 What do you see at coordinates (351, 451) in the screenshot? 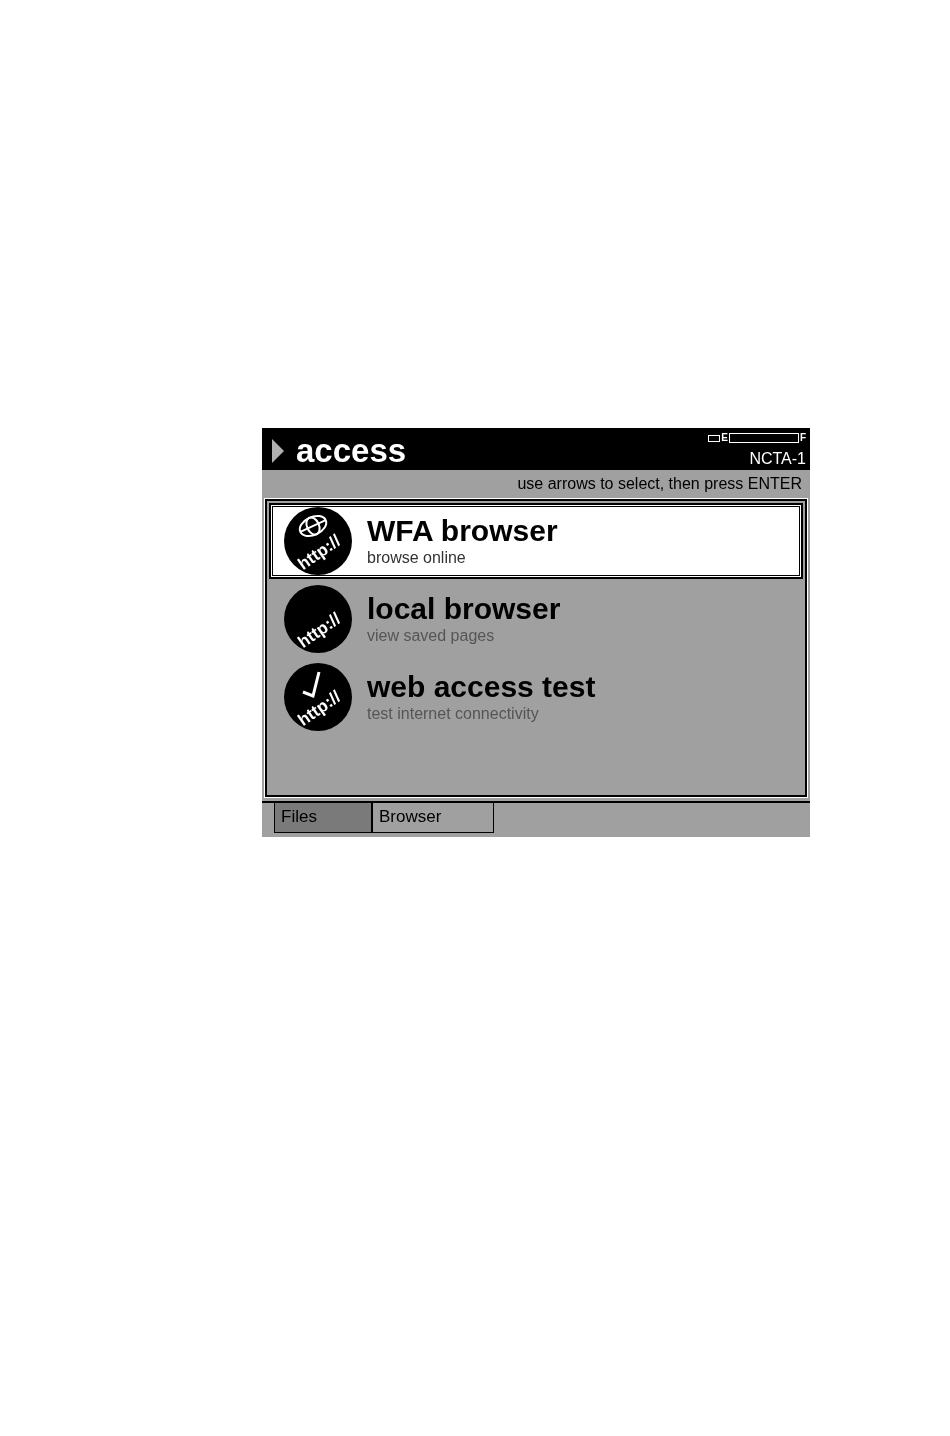
I see `screen-title: access` at bounding box center [351, 451].